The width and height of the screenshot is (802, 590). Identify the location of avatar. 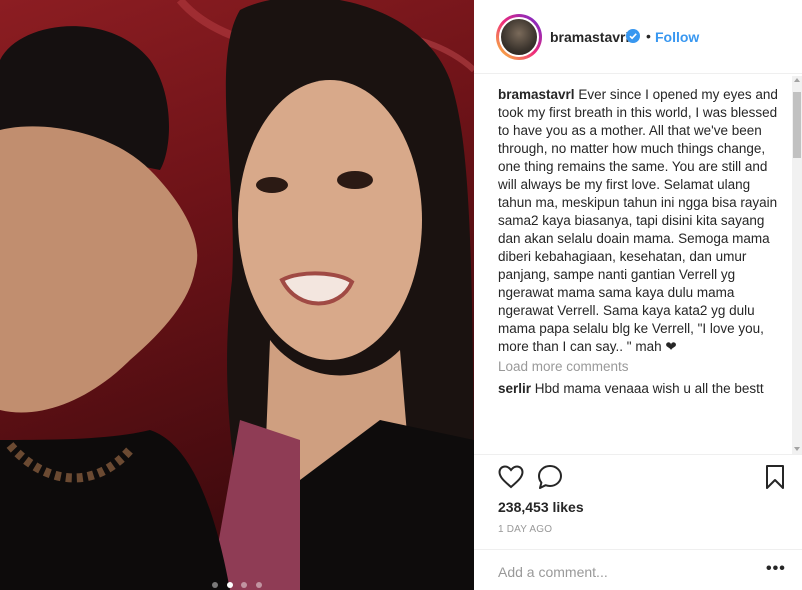
(519, 37).